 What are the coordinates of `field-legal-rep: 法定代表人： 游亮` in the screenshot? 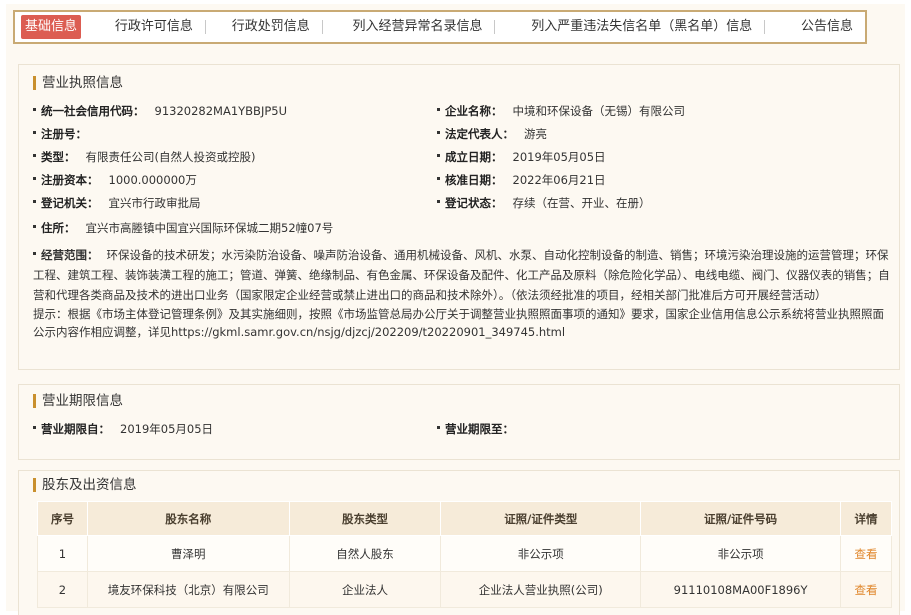 It's located at (492, 134).